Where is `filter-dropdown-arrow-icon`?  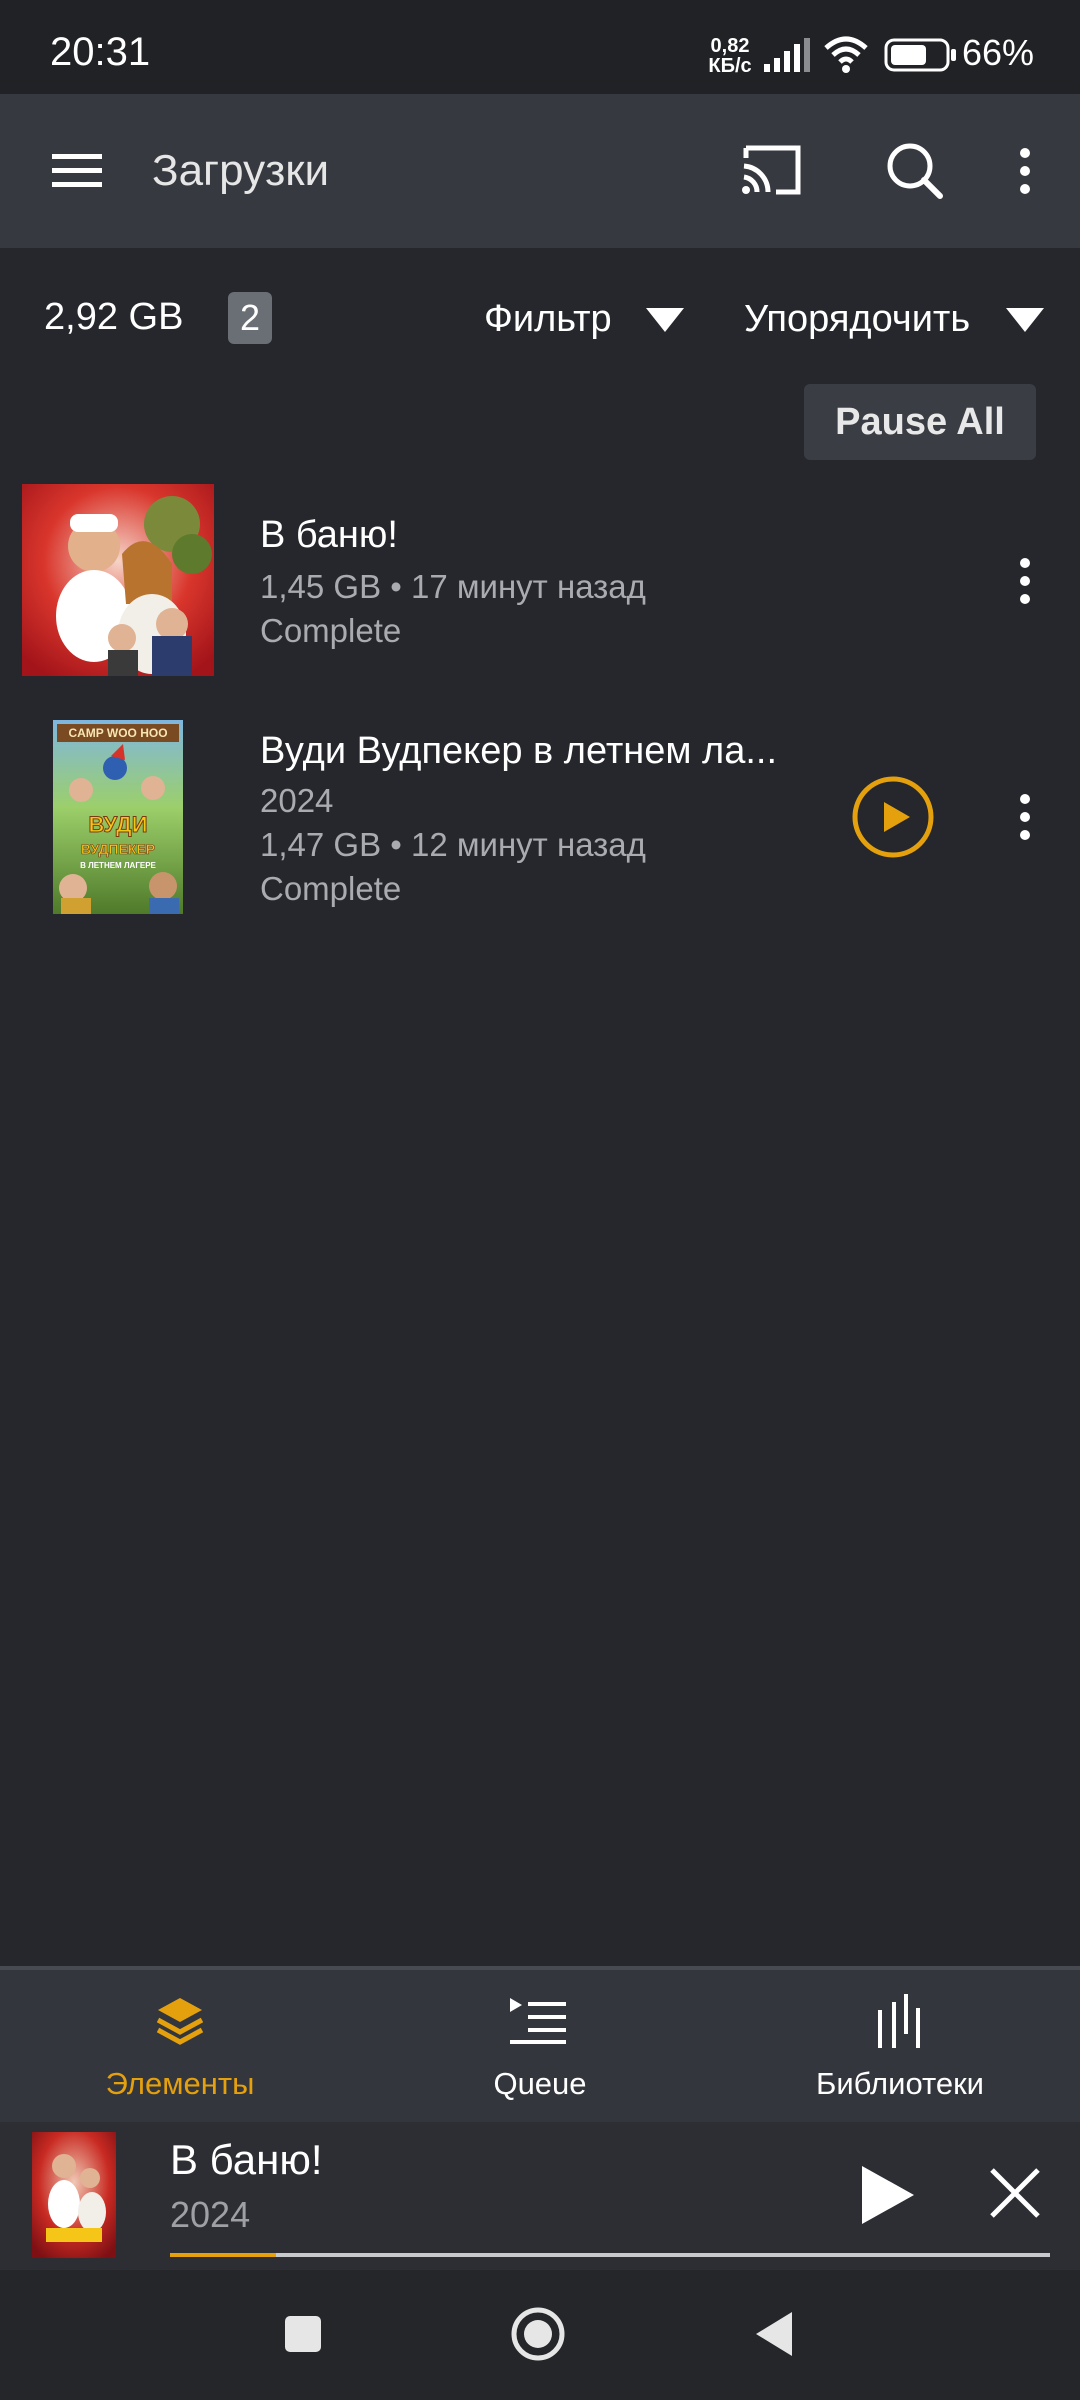
filter-dropdown-arrow-icon is located at coordinates (665, 320).